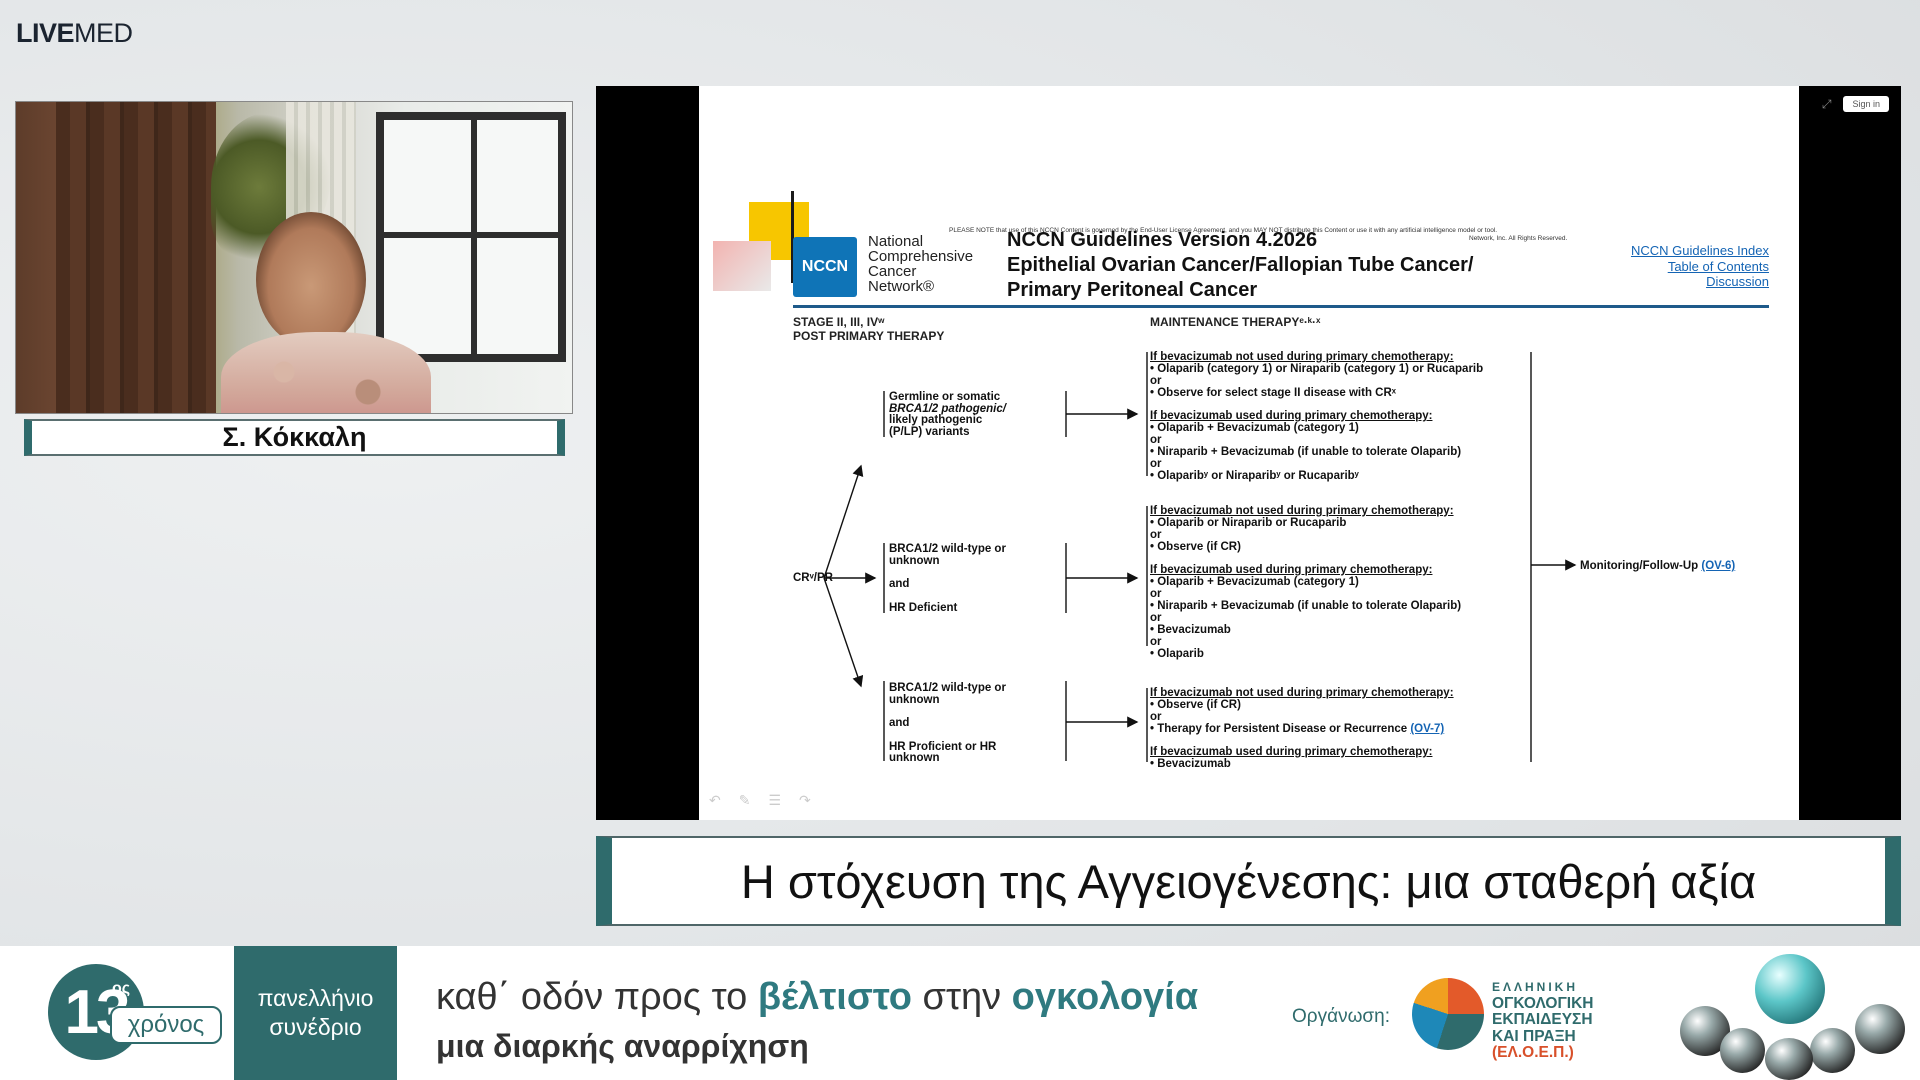 This screenshot has height=1080, width=1920. I want to click on org-name-line: ΕΛΛΗΝΙΚΗ, so click(1535, 987).